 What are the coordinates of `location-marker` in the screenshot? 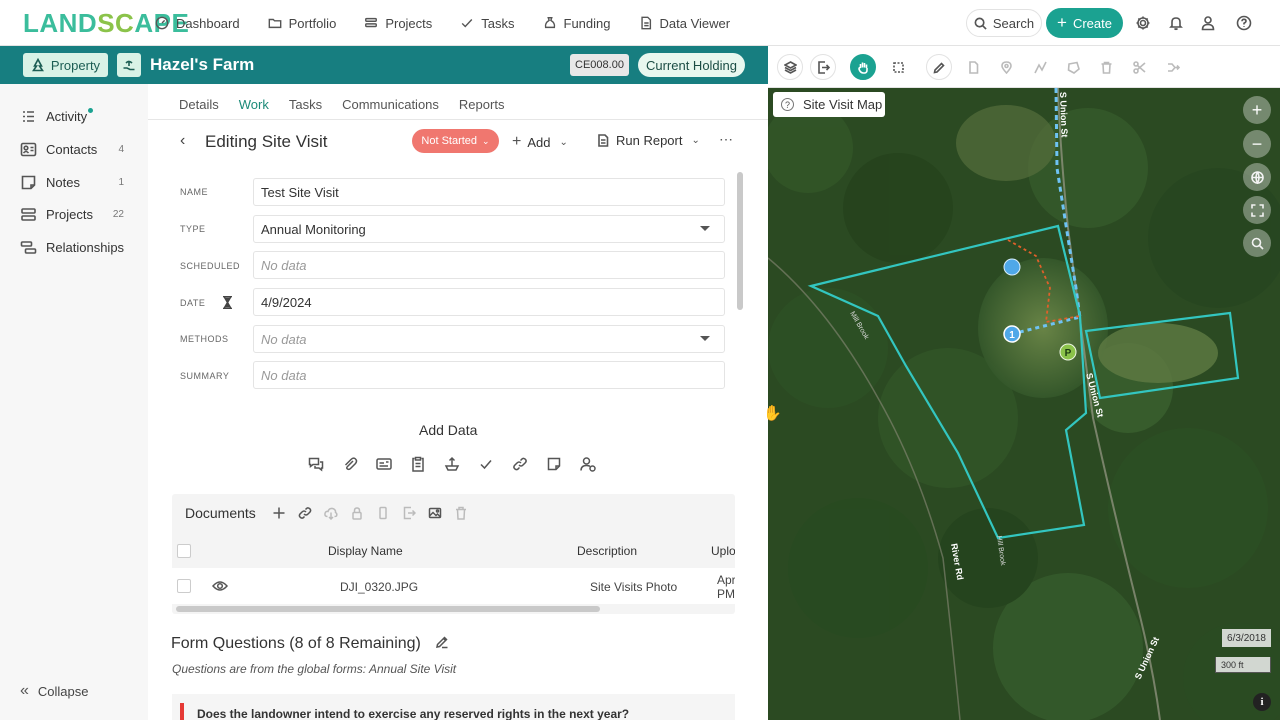 It's located at (1012, 267).